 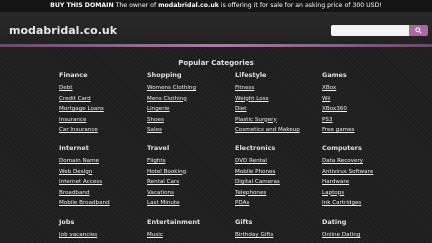 I want to click on category-link: Music, so click(x=189, y=235).